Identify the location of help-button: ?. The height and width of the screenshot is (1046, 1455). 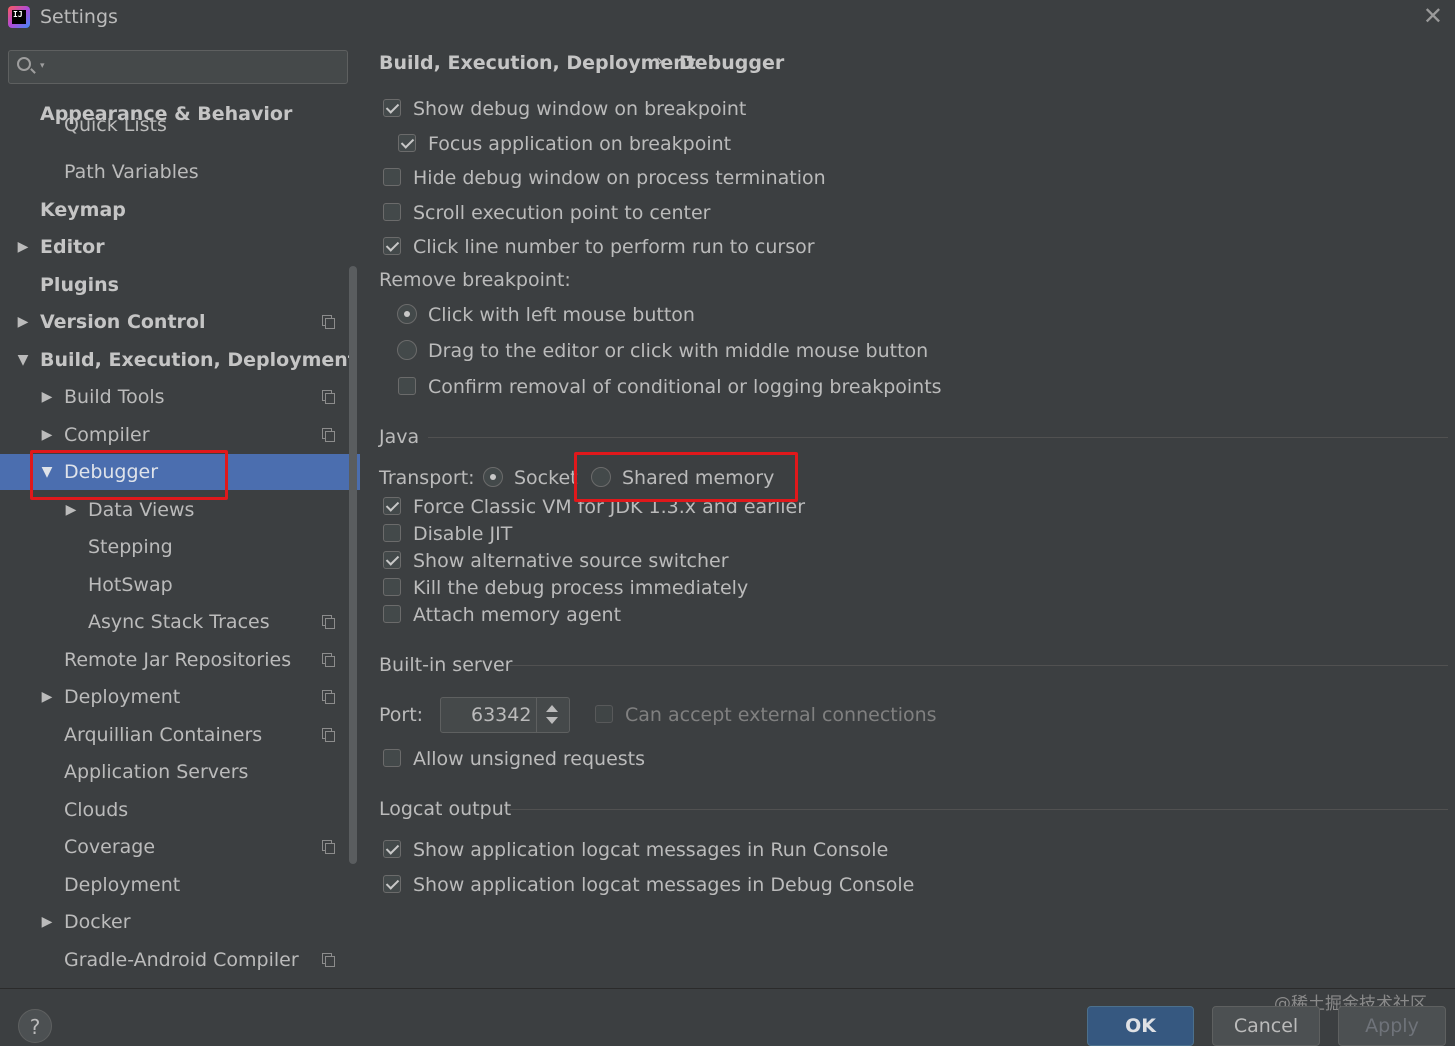
(35, 1026).